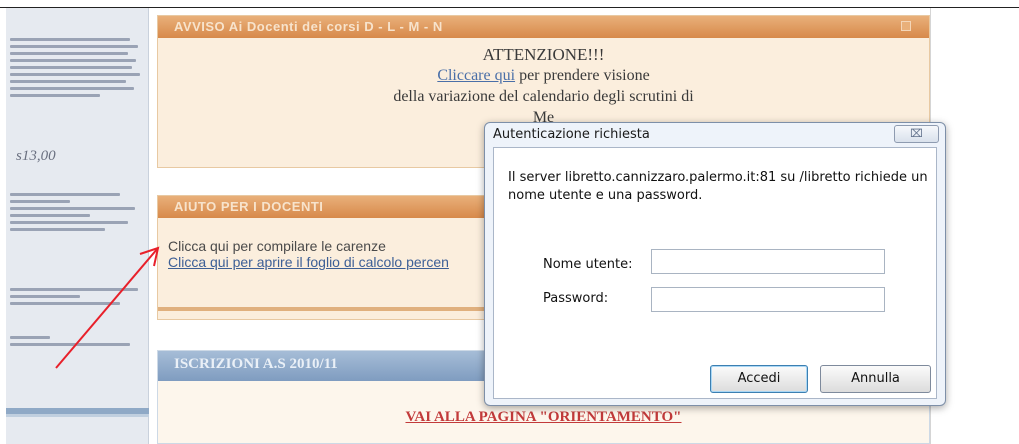 The width and height of the screenshot is (1019, 444). Describe the element at coordinates (875, 379) in the screenshot. I see `annulla-button: Annulla` at that location.